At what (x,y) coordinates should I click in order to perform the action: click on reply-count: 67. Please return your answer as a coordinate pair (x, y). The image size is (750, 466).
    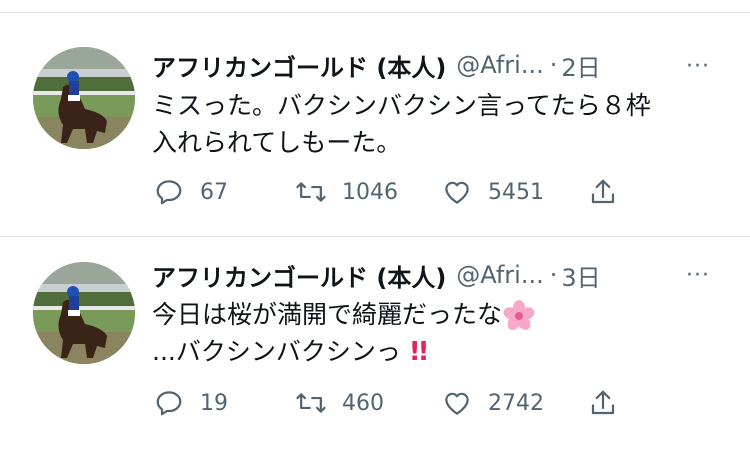
    Looking at the image, I should click on (214, 192).